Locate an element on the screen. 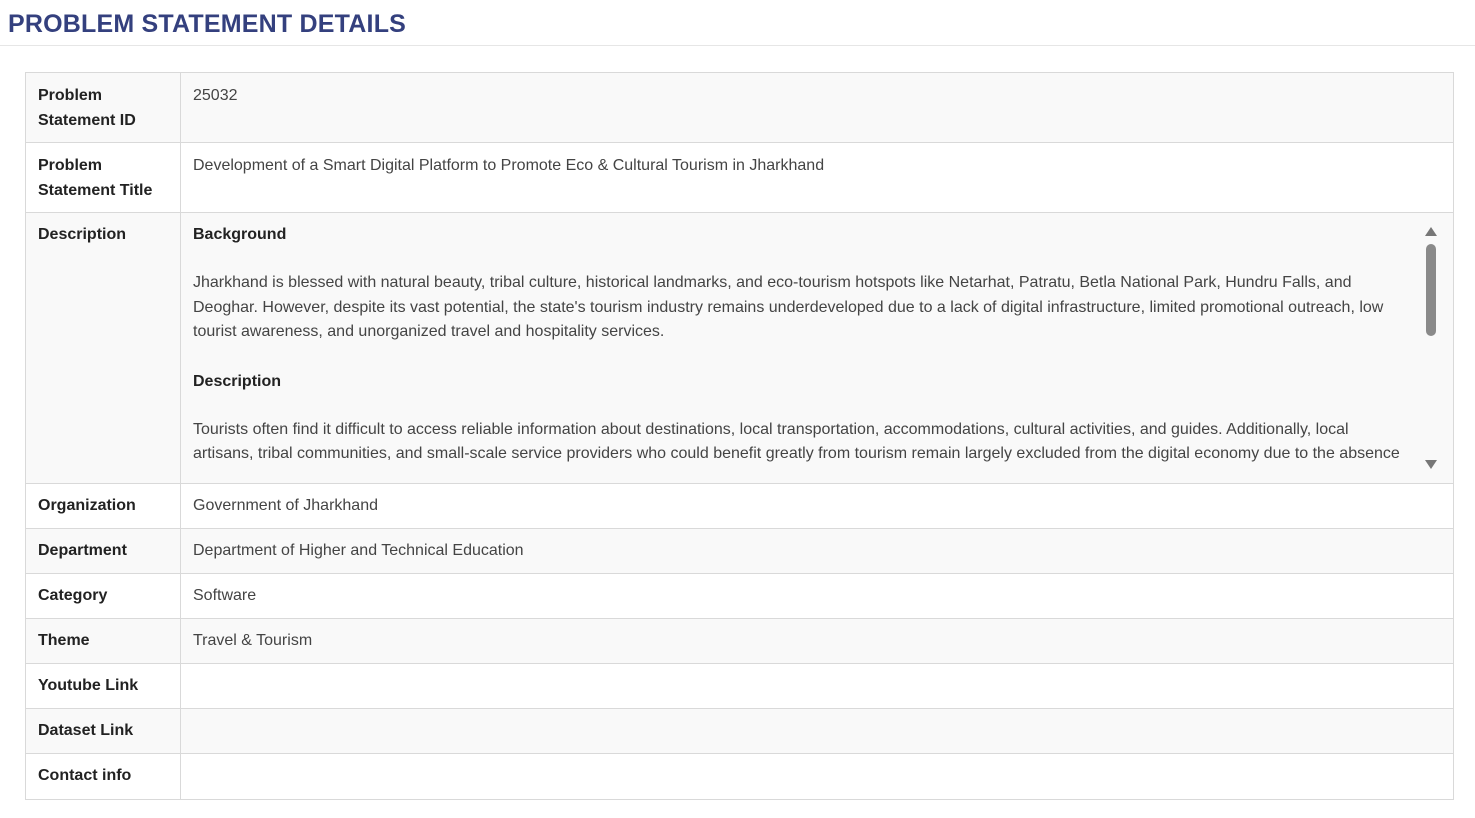  page-title: PROBLEM STATEMENT DETAILS is located at coordinates (207, 24).